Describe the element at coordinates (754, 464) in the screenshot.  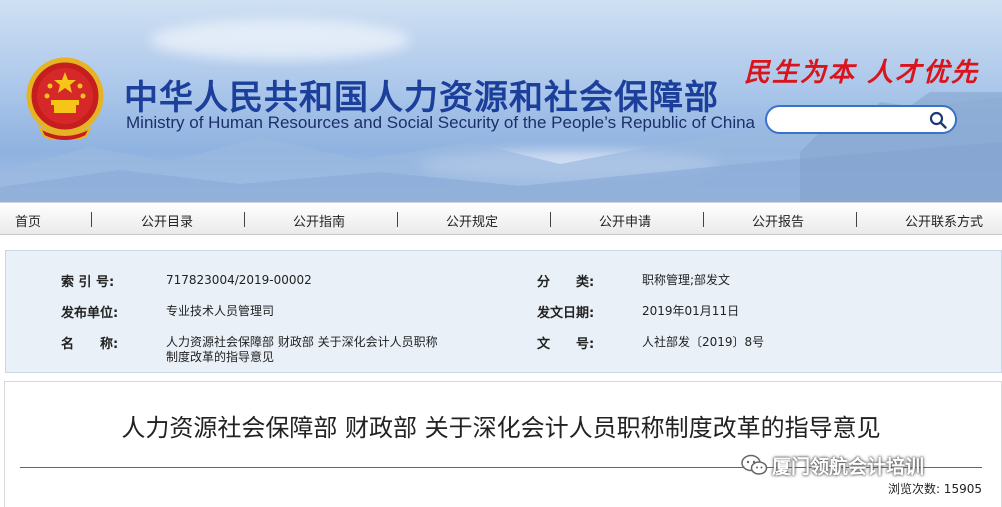
I see `wechat-icon` at that location.